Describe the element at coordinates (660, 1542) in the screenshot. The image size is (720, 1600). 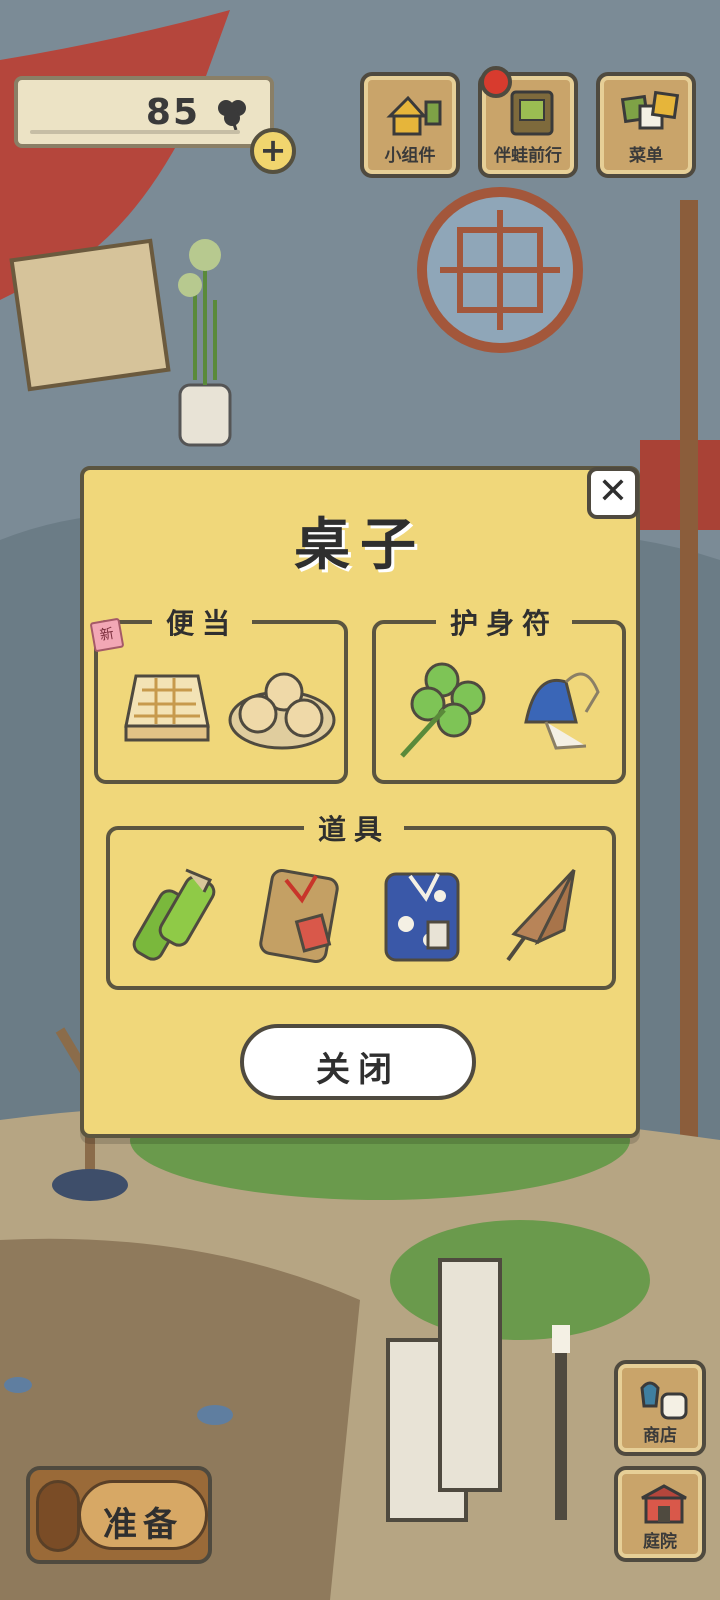
I see `garden-label: 庭院` at that location.